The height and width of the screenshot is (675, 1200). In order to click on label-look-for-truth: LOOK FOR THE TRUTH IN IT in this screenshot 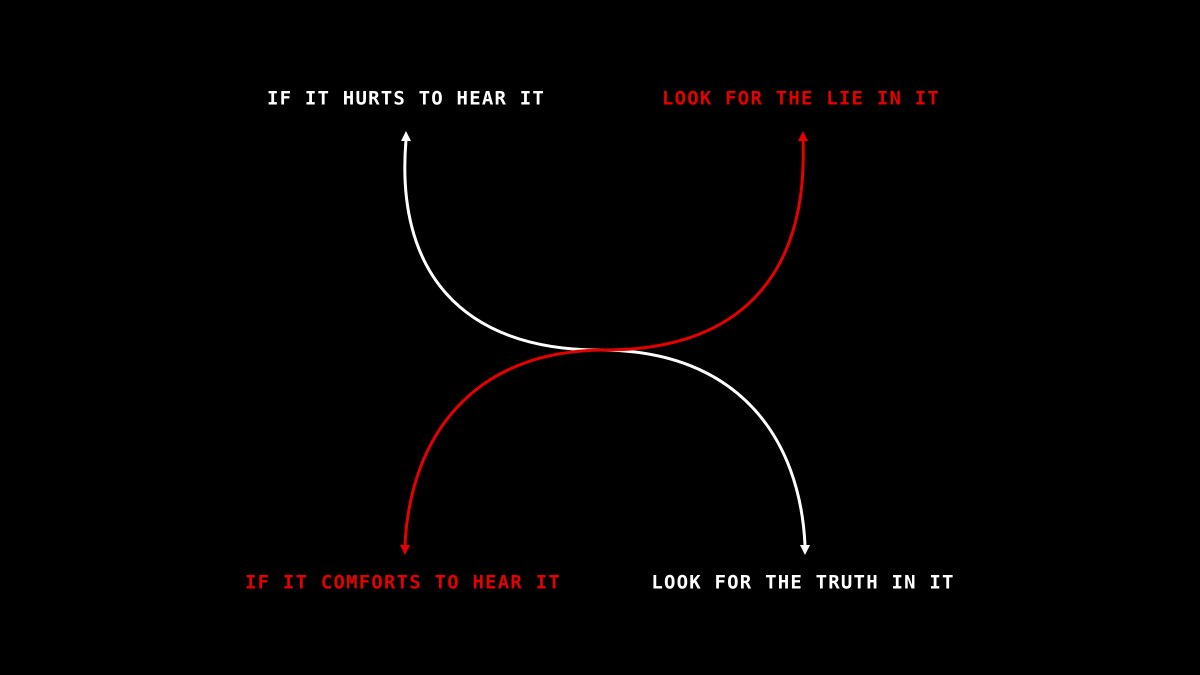, I will do `click(803, 582)`.